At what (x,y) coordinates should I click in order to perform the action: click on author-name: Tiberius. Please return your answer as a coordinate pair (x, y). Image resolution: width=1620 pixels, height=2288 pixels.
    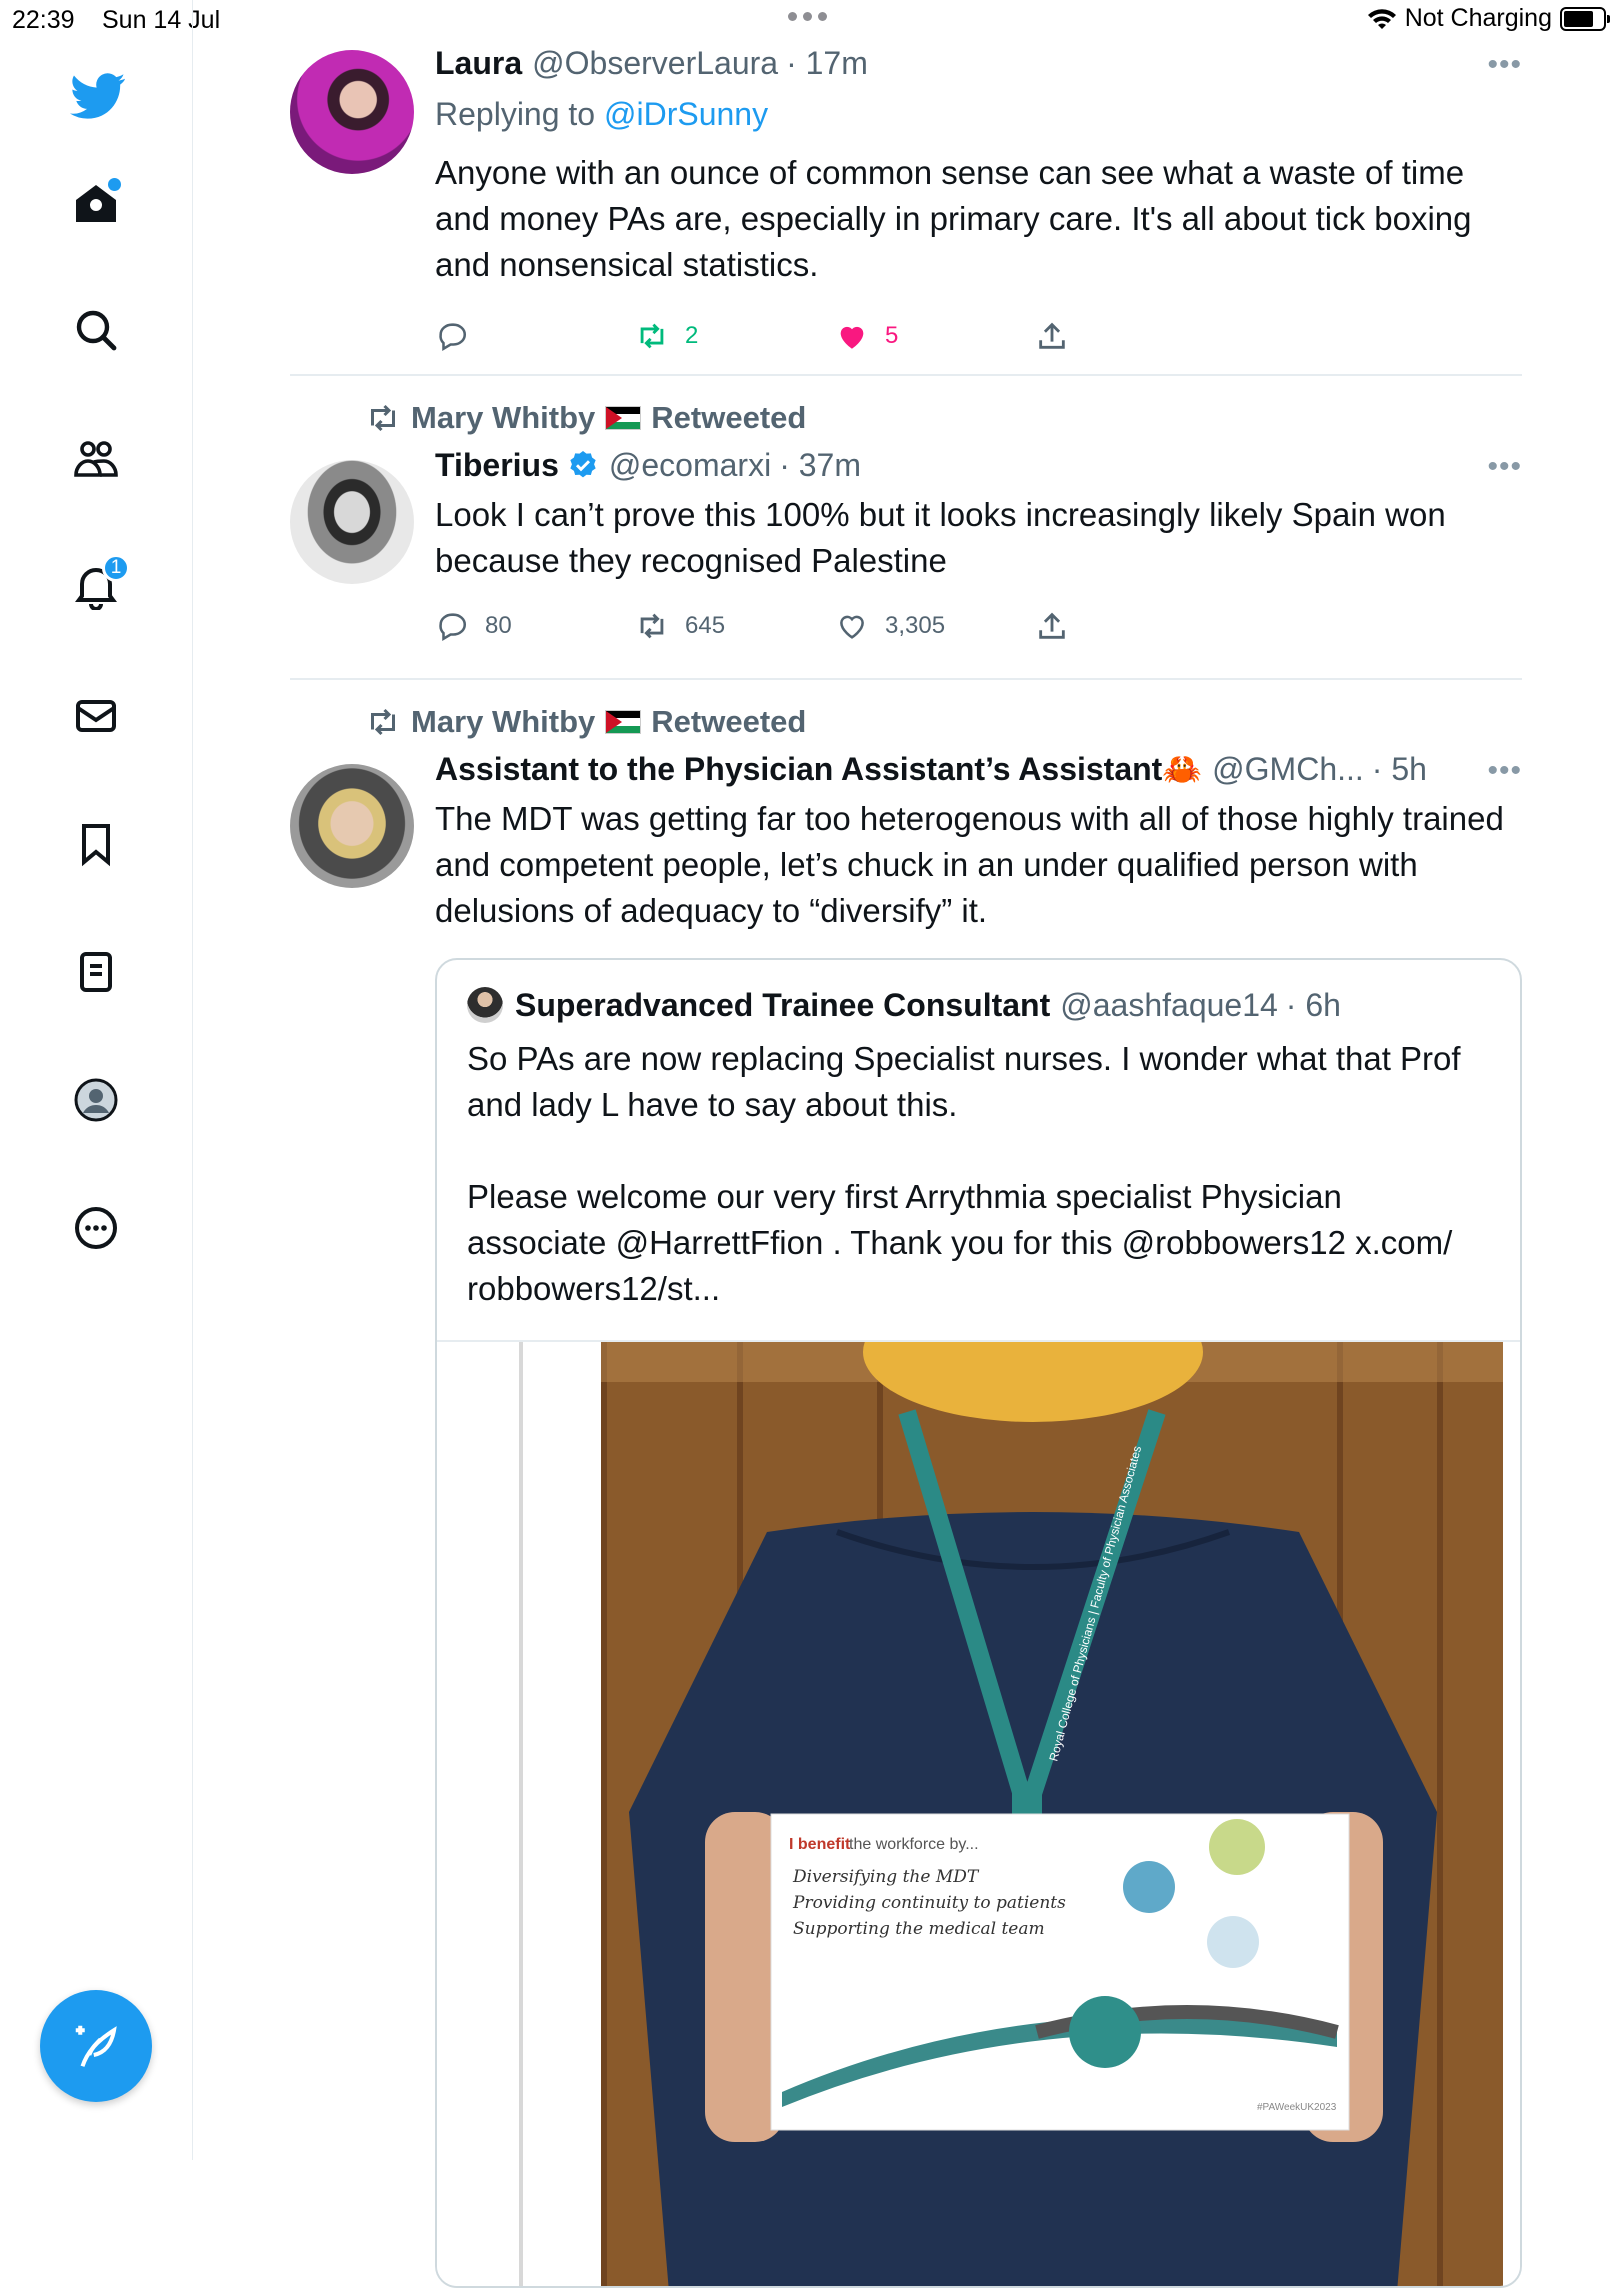
    Looking at the image, I should click on (497, 465).